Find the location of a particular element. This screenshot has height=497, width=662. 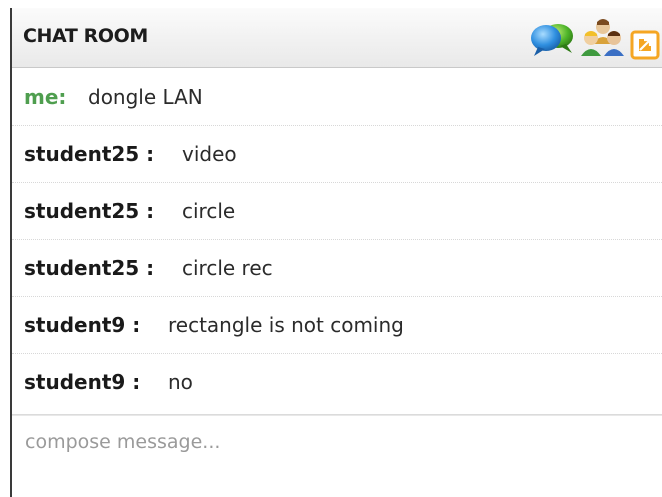

popout-icon is located at coordinates (645, 45).